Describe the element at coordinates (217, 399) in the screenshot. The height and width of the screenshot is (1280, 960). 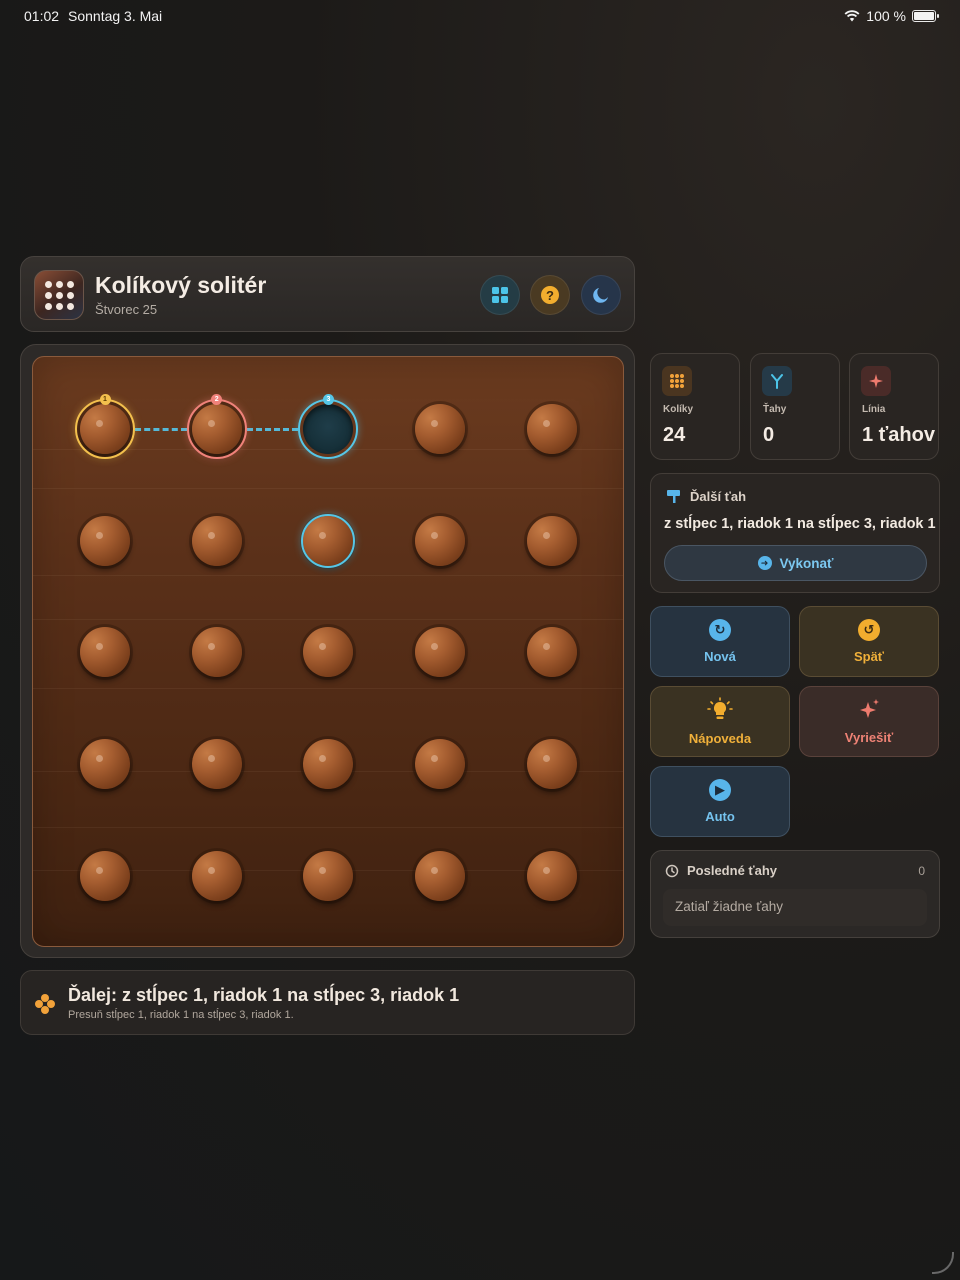
I see `move-step-badge: 2` at that location.